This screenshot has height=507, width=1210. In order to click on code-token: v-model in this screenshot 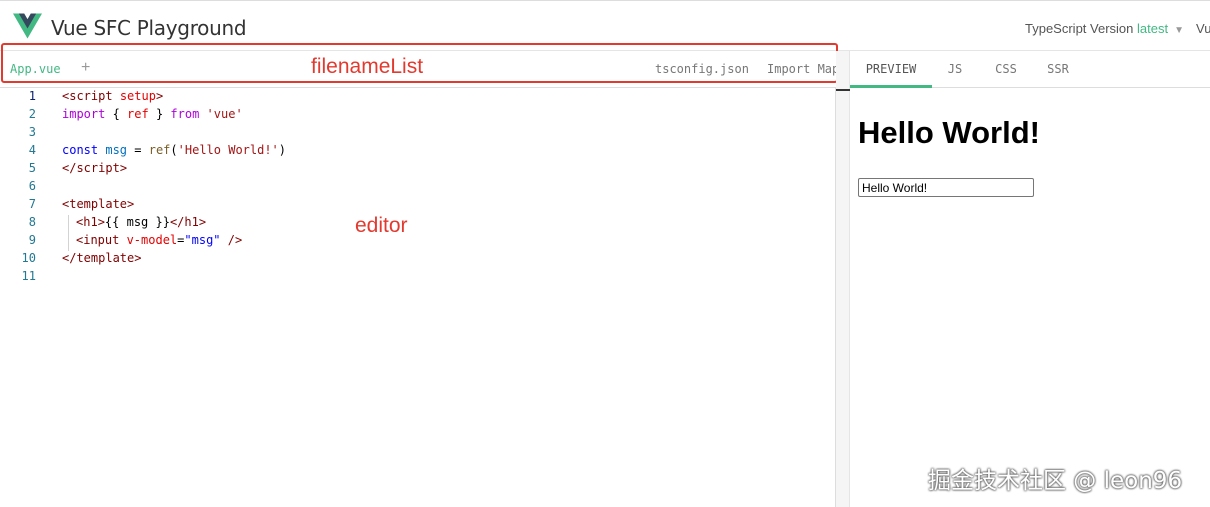, I will do `click(148, 240)`.